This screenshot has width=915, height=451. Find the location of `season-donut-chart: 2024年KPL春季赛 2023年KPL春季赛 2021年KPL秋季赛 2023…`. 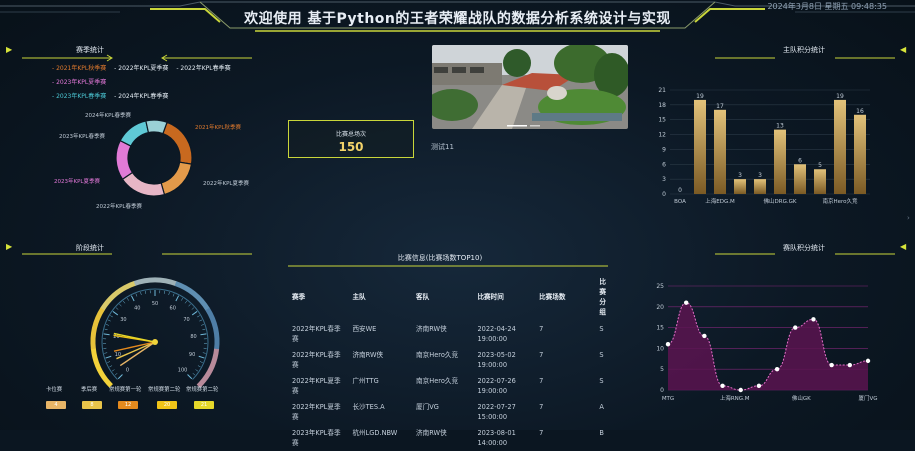

season-donut-chart: 2024年KPL春季赛 2023年KPL春季赛 2021年KPL秋季赛 2023… is located at coordinates (160, 160).